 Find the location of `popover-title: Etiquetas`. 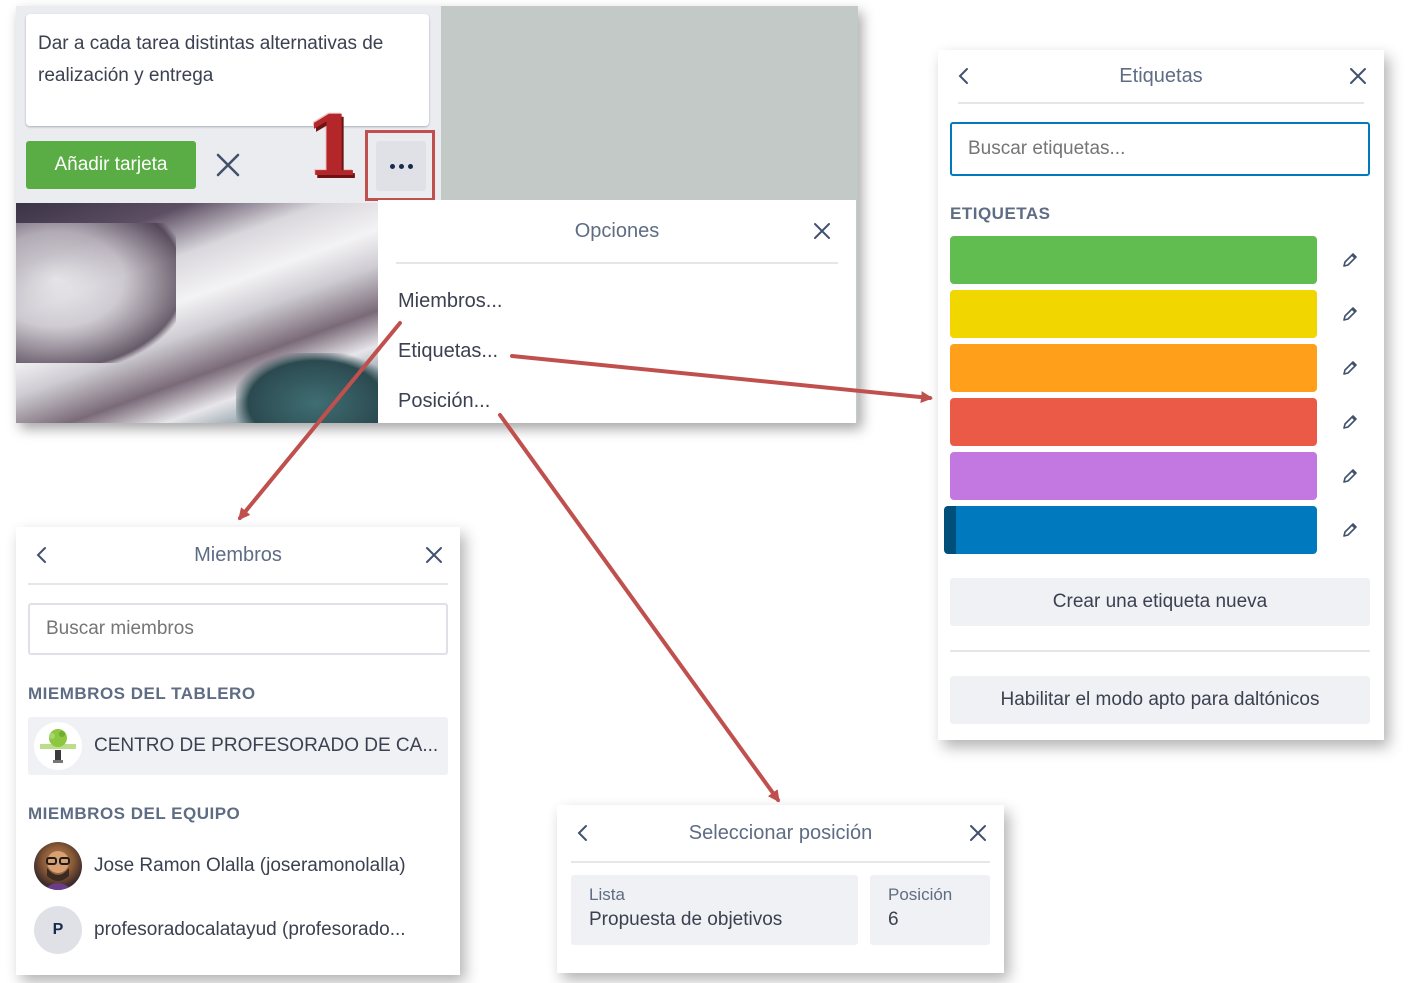

popover-title: Etiquetas is located at coordinates (1161, 75).